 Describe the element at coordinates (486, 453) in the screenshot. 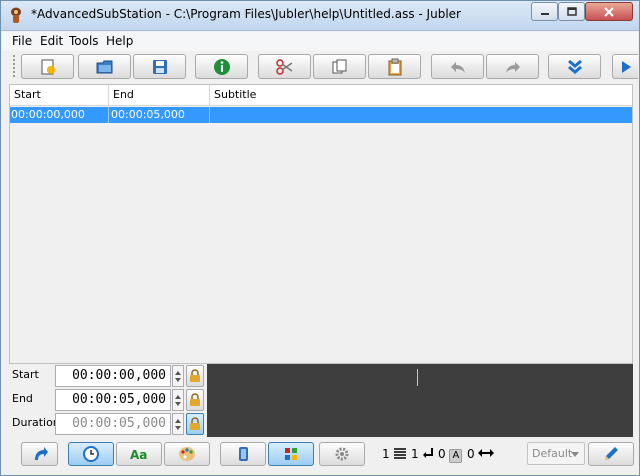

I see `width-arrows-icon` at that location.